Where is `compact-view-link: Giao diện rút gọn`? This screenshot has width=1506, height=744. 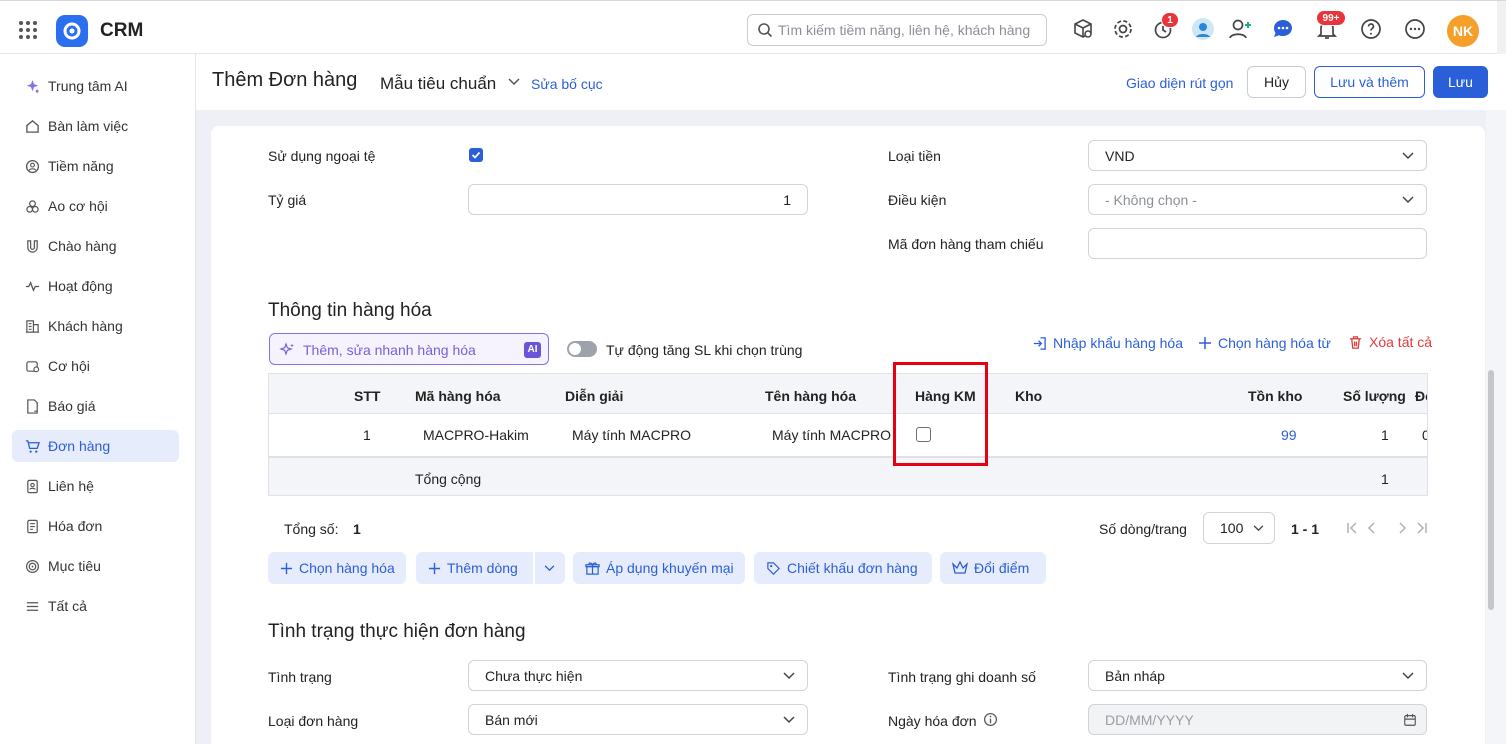
compact-view-link: Giao diện rút gọn is located at coordinates (1179, 83).